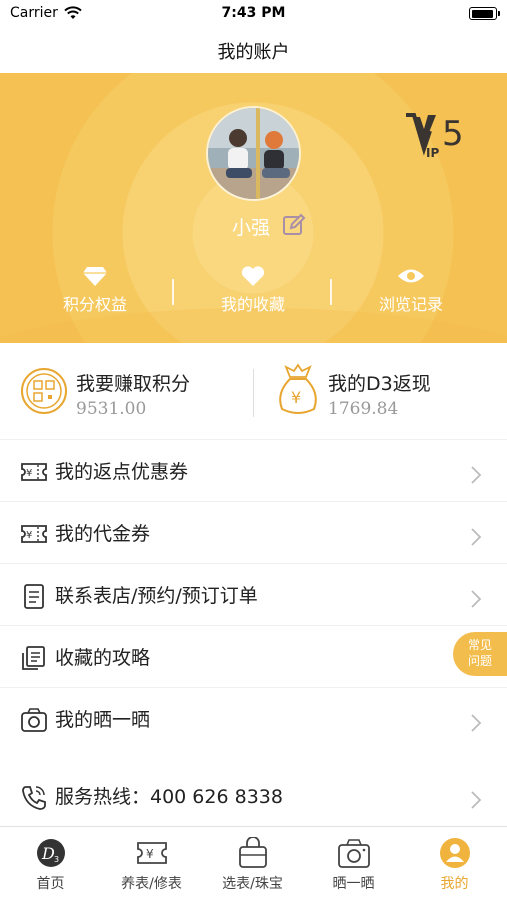 The width and height of the screenshot is (507, 900). I want to click on svg-text: 5, so click(453, 134).